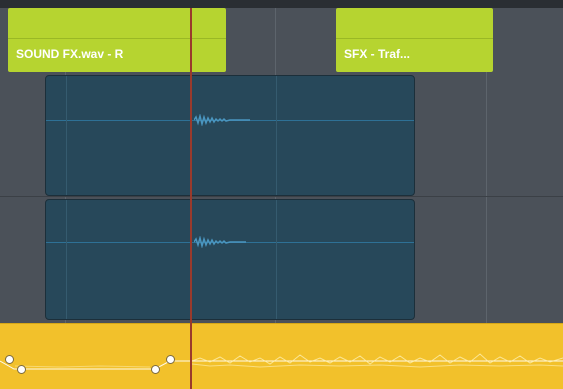 Image resolution: width=563 pixels, height=389 pixels. I want to click on playhead, so click(191, 198).